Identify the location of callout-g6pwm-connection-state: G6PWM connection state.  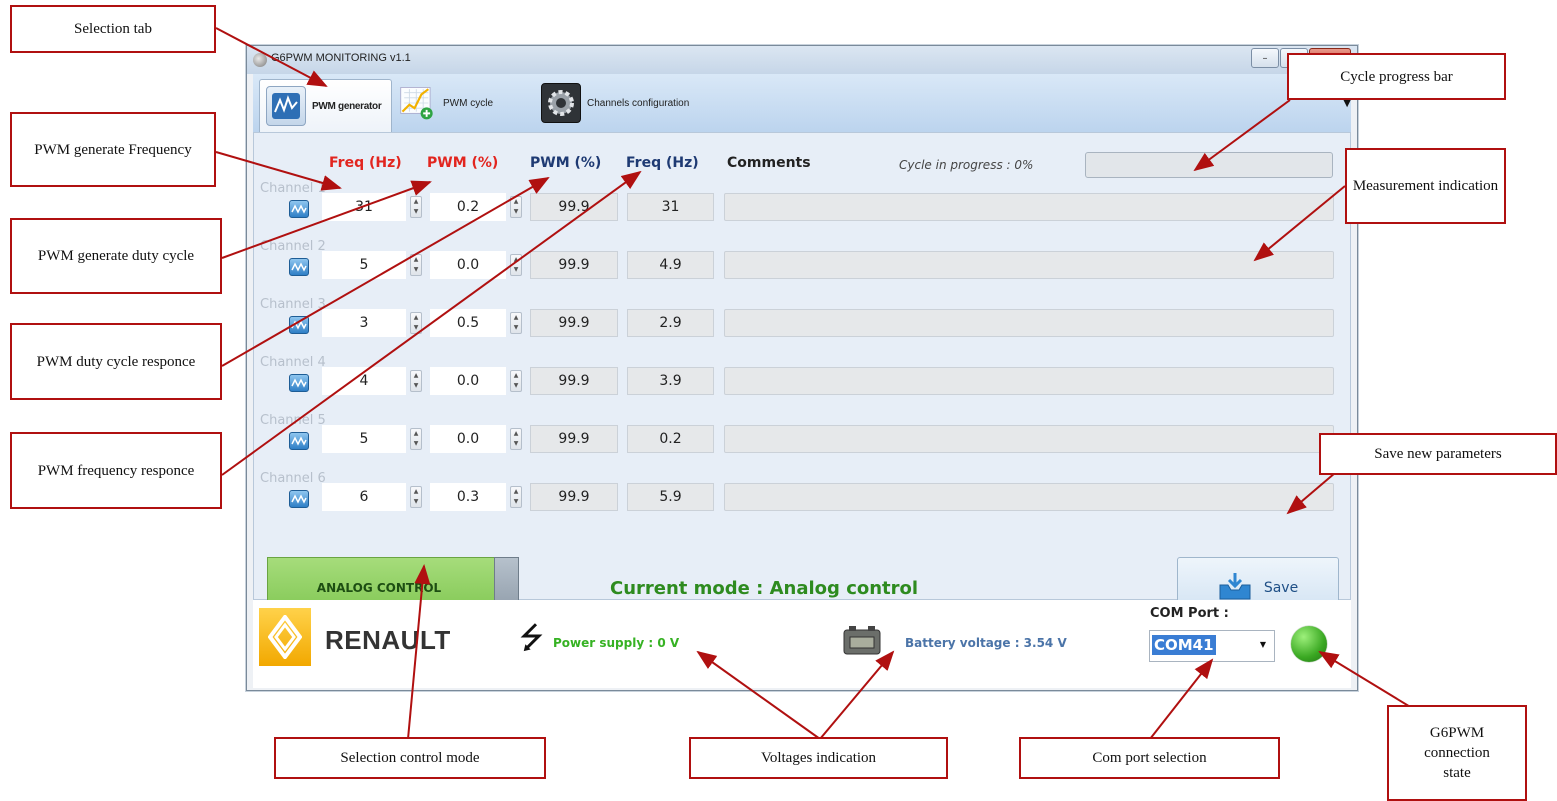
(1457, 753).